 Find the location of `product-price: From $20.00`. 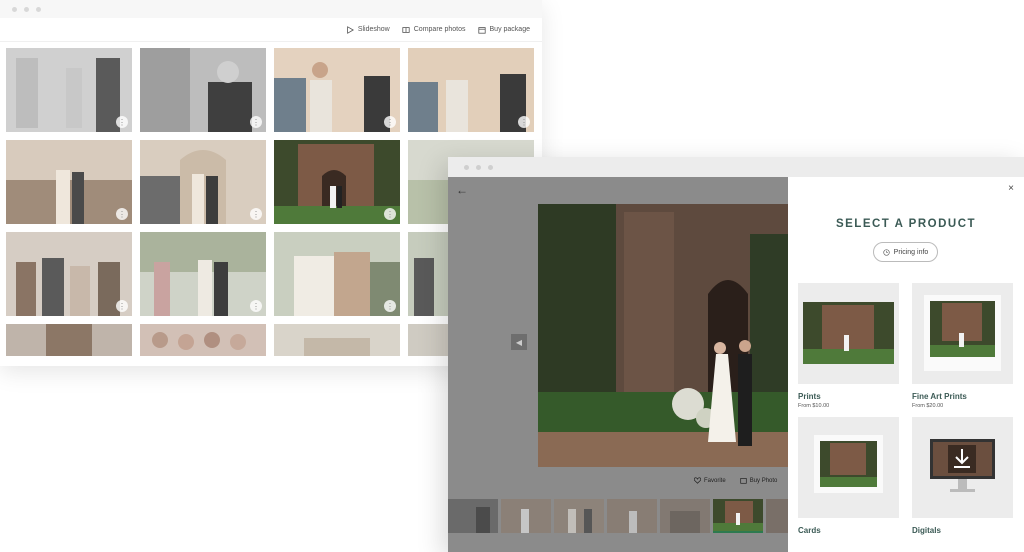

product-price: From $20.00 is located at coordinates (928, 406).